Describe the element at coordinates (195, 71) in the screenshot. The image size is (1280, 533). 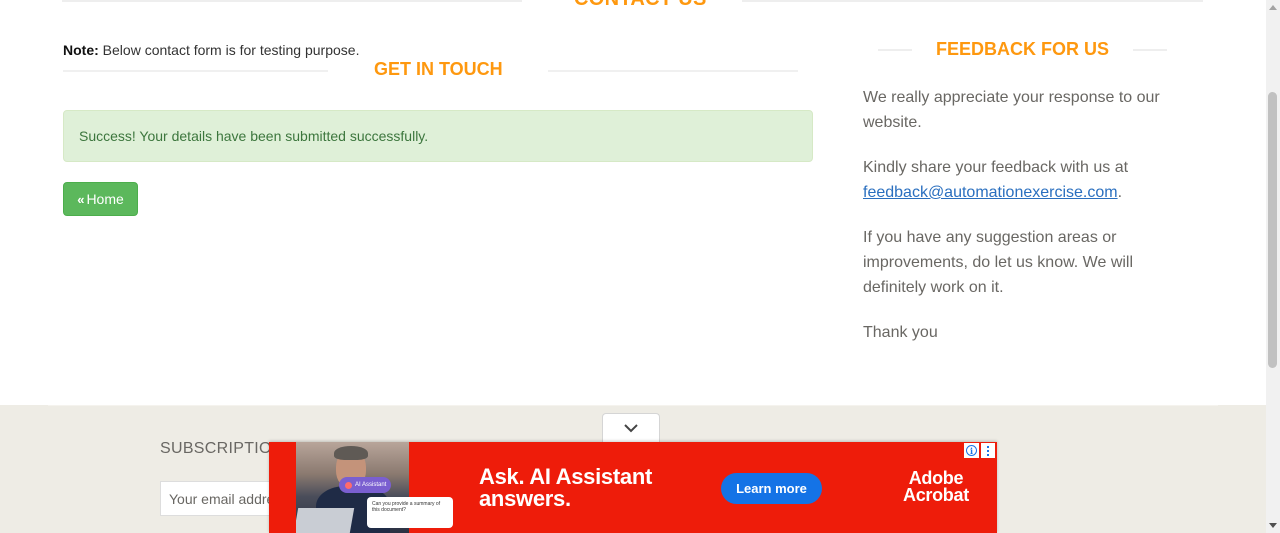
I see `get-in-touch-divider-left` at that location.